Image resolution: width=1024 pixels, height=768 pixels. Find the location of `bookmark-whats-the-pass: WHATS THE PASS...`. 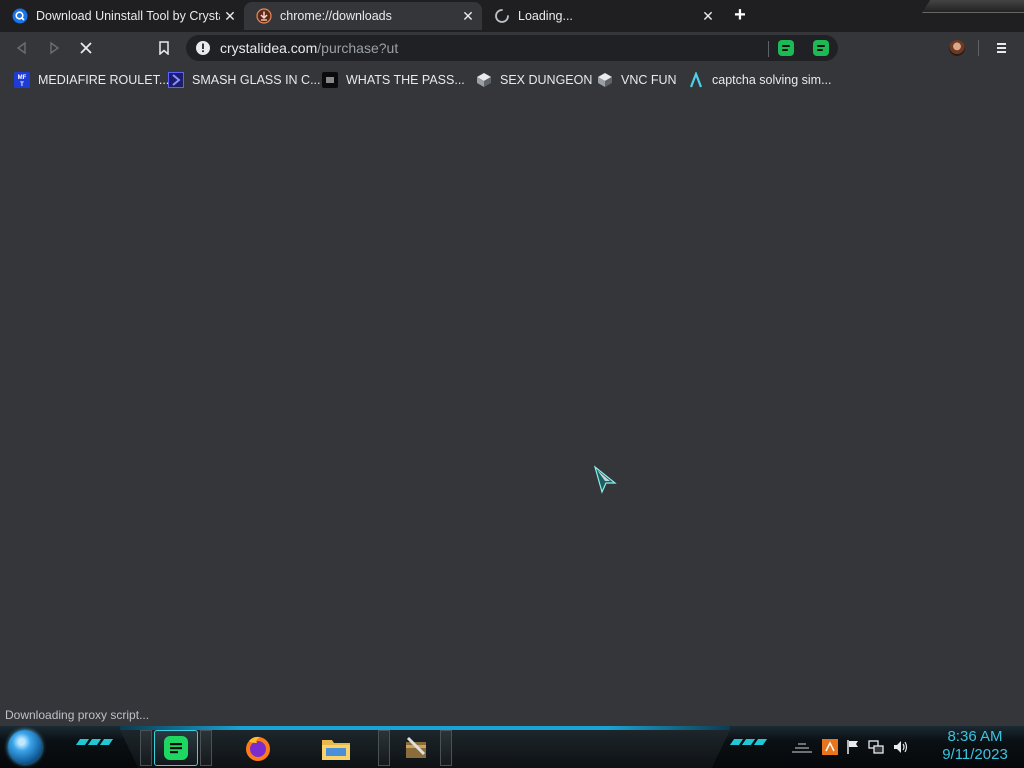

bookmark-whats-the-pass: WHATS THE PASS... is located at coordinates (393, 80).